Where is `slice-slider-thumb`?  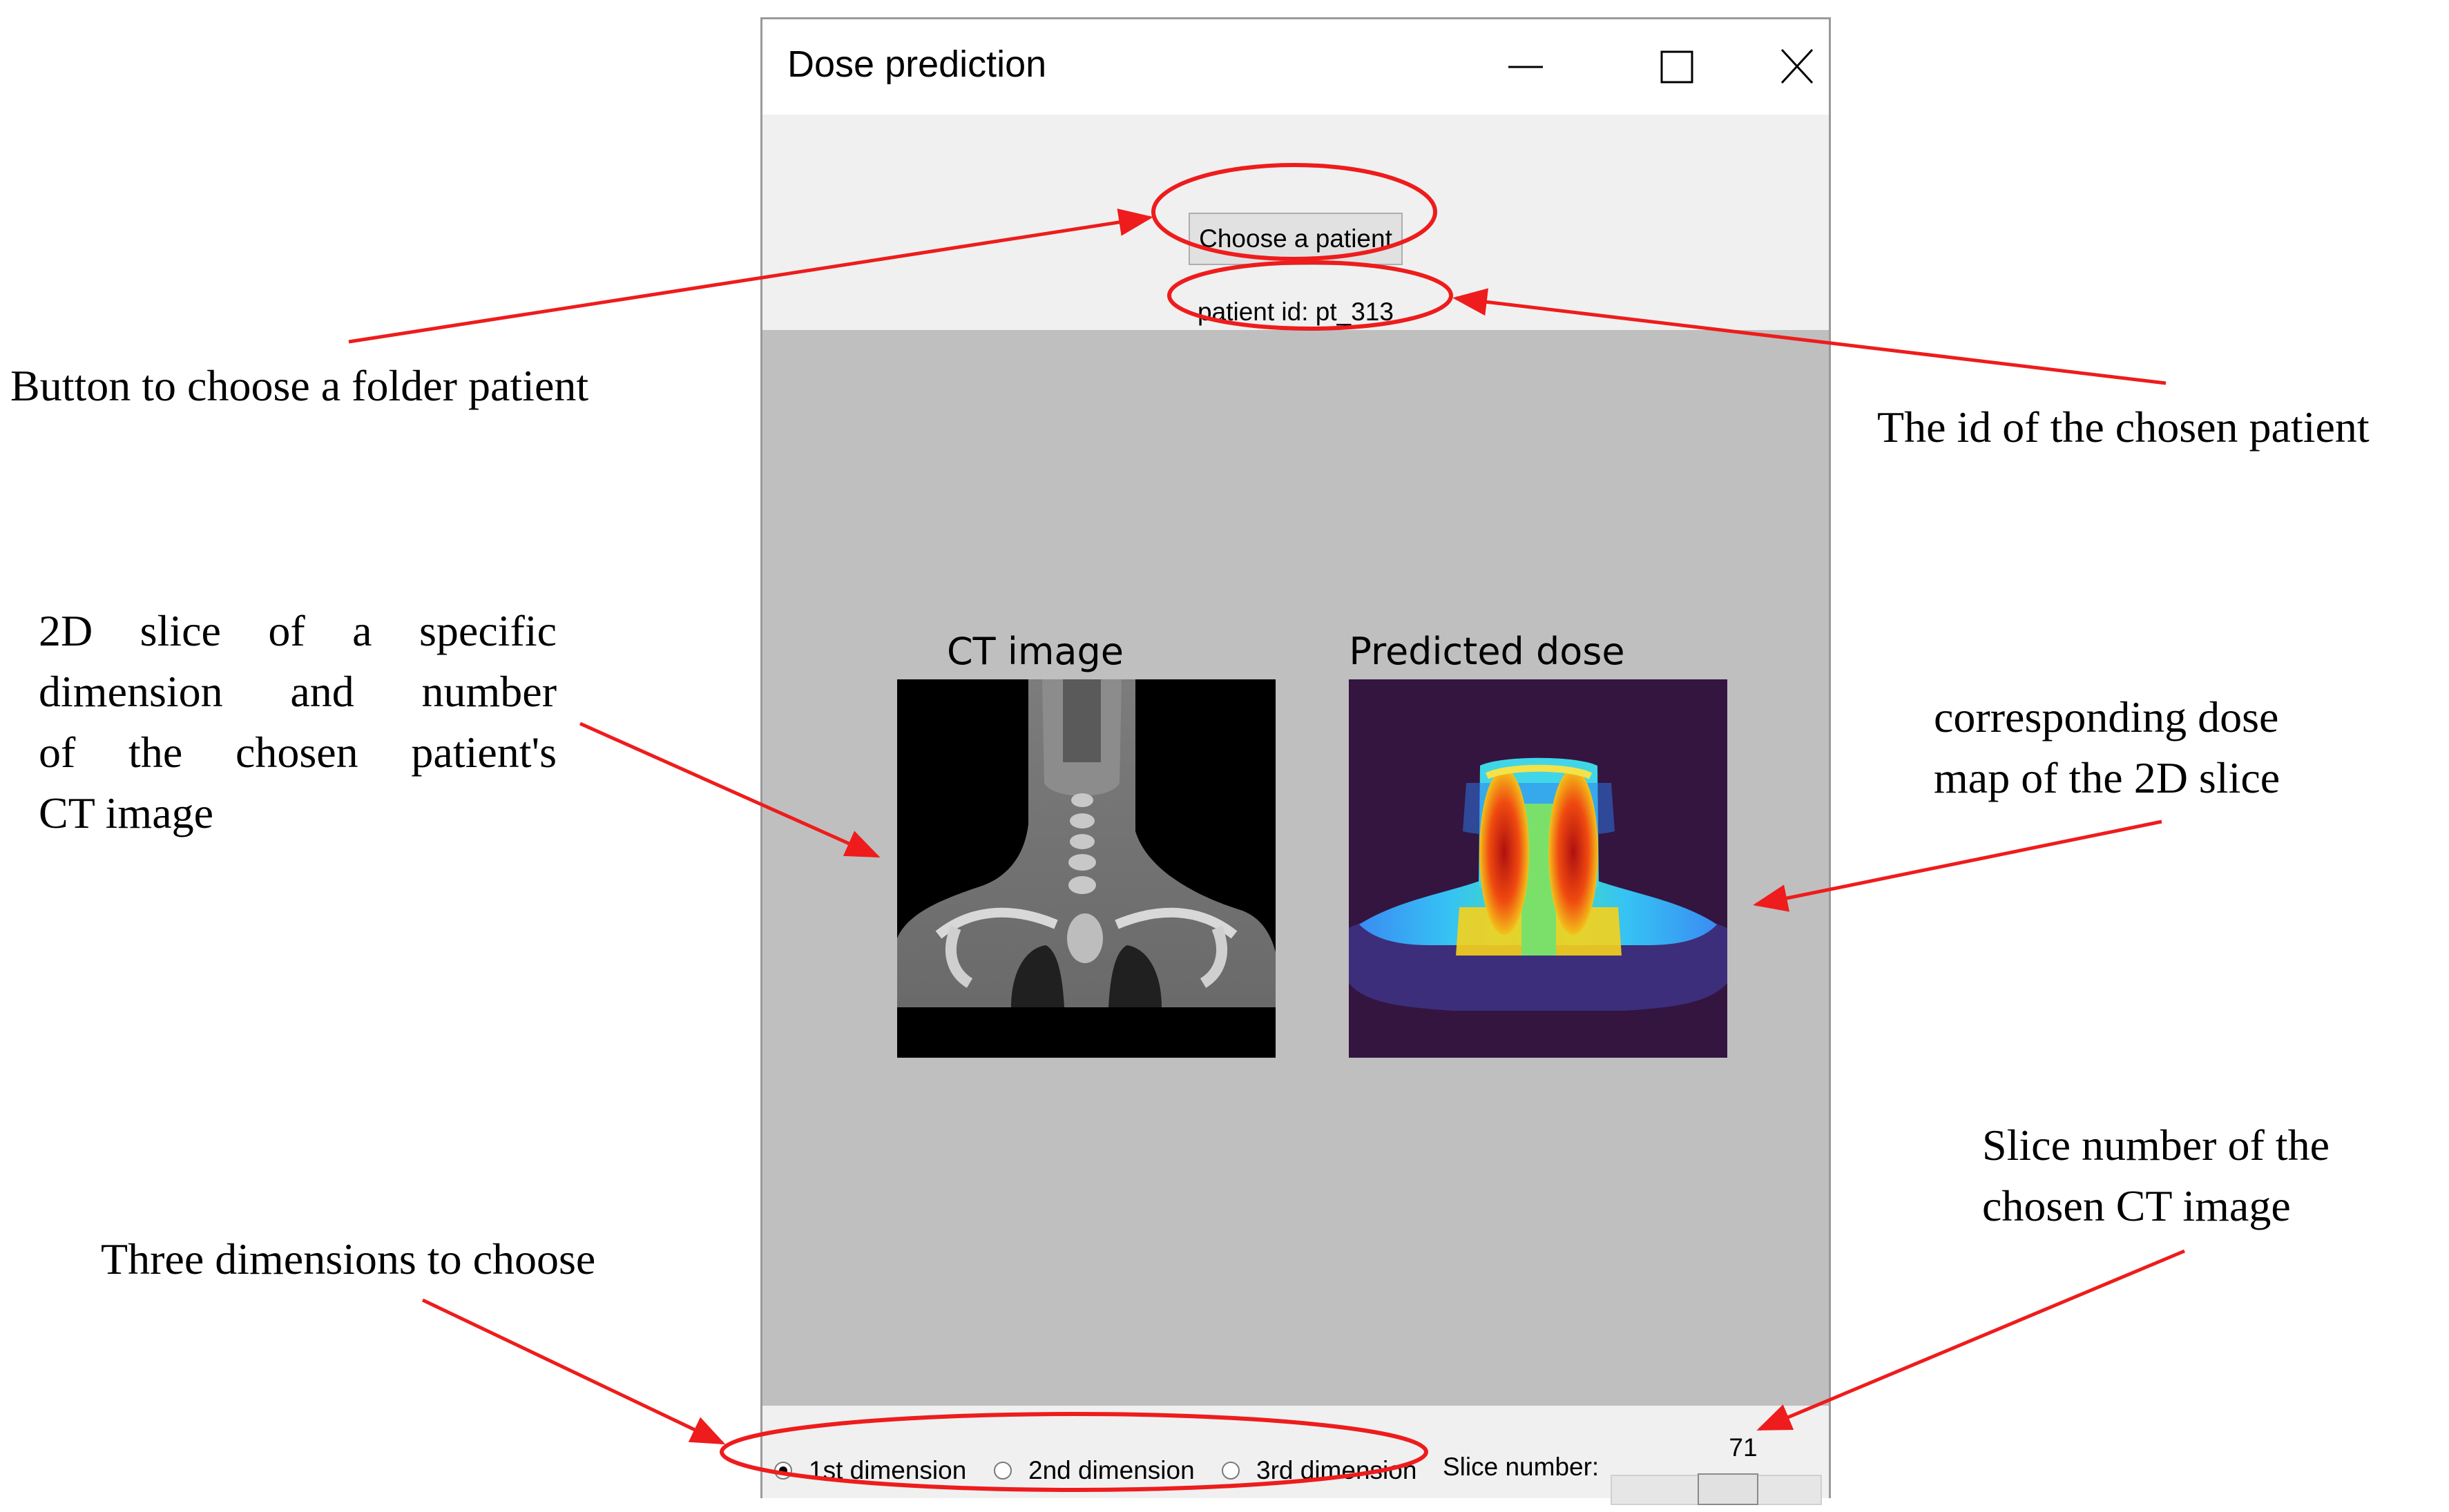
slice-slider-thumb is located at coordinates (1728, 1489).